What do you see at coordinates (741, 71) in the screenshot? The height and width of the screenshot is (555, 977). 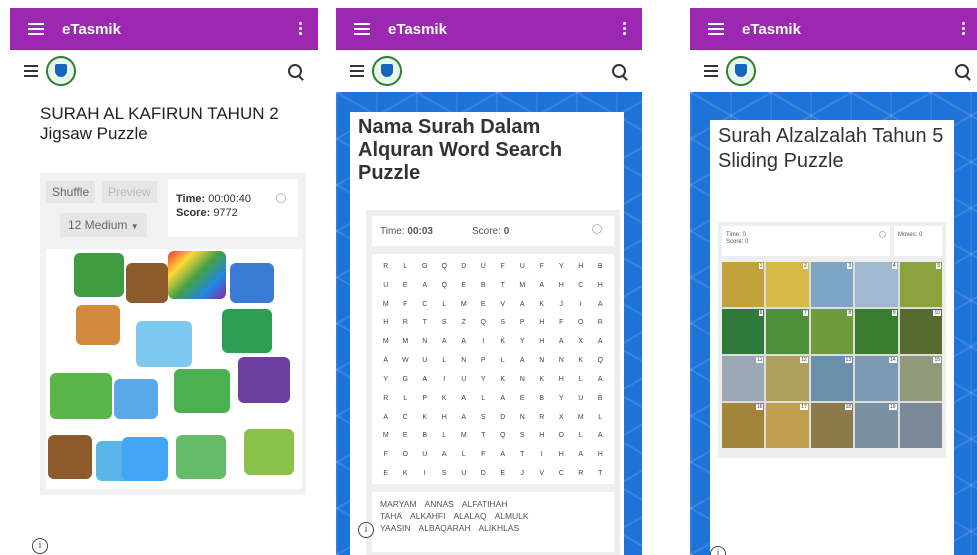 I see `site-logo` at bounding box center [741, 71].